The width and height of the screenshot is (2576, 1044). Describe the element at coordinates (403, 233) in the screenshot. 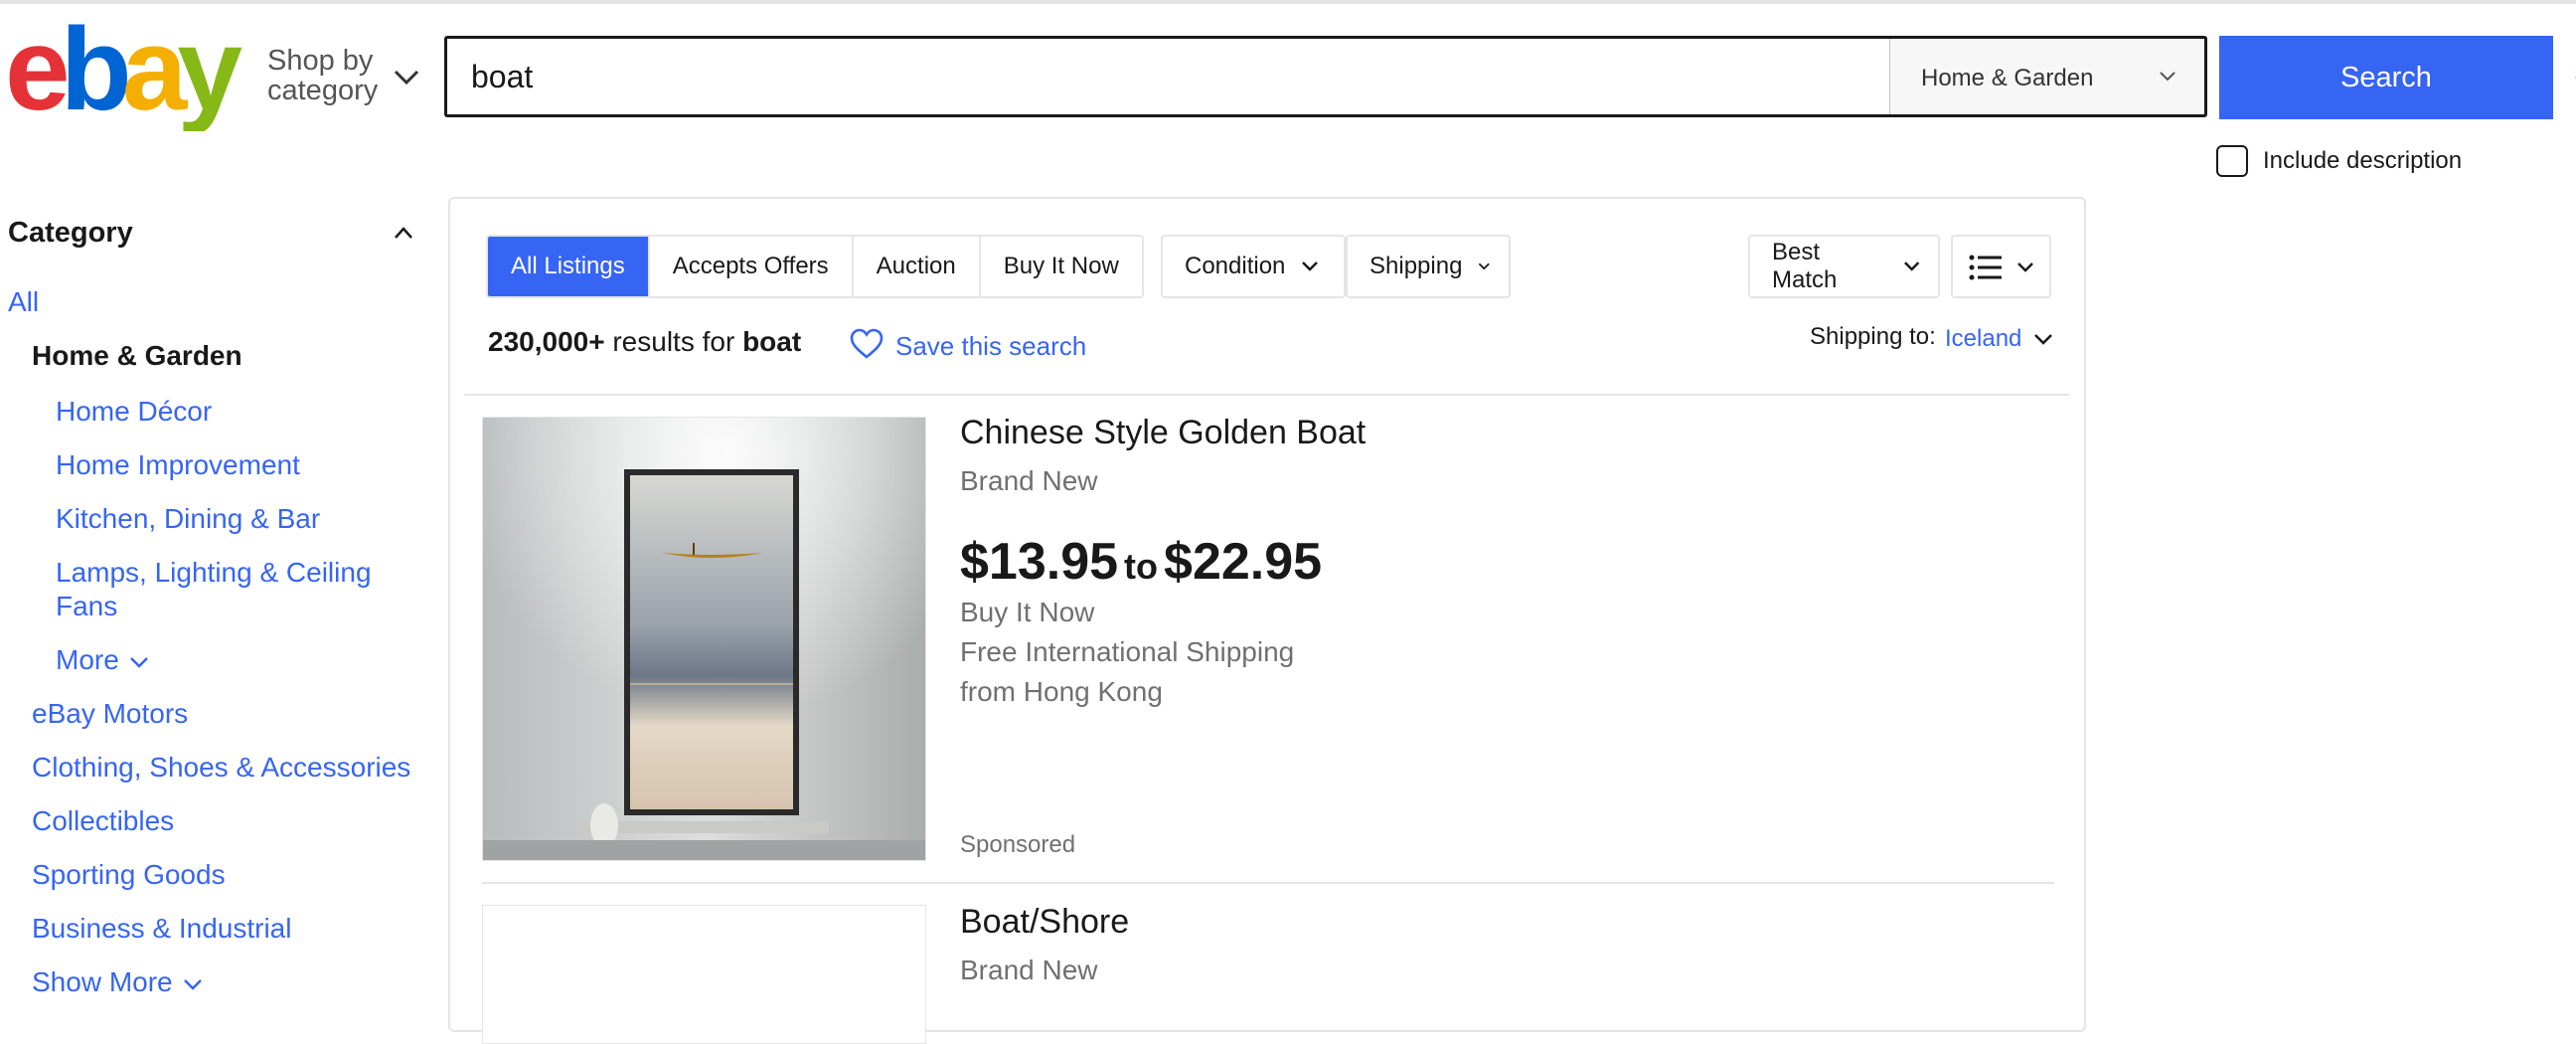

I see `chevron-up-icon` at that location.